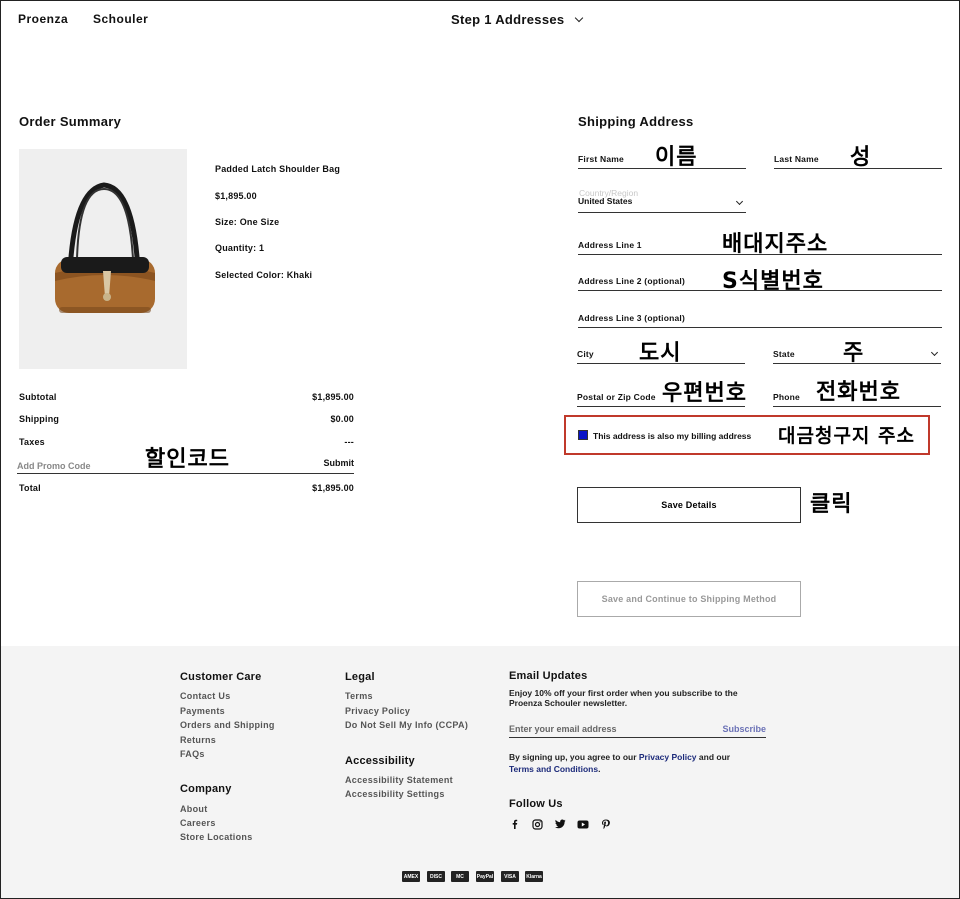  What do you see at coordinates (560, 824) in the screenshot?
I see `twitter-icon` at bounding box center [560, 824].